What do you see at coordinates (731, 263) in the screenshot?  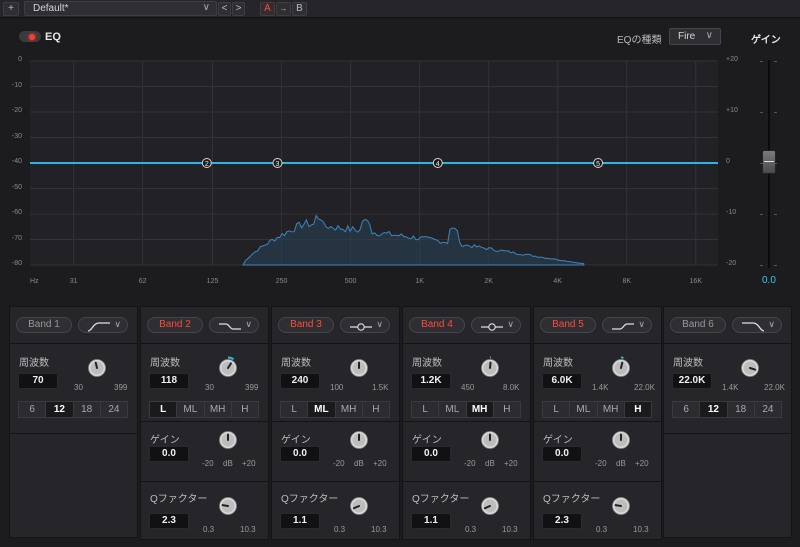 I see `gain-axis-label: -20` at bounding box center [731, 263].